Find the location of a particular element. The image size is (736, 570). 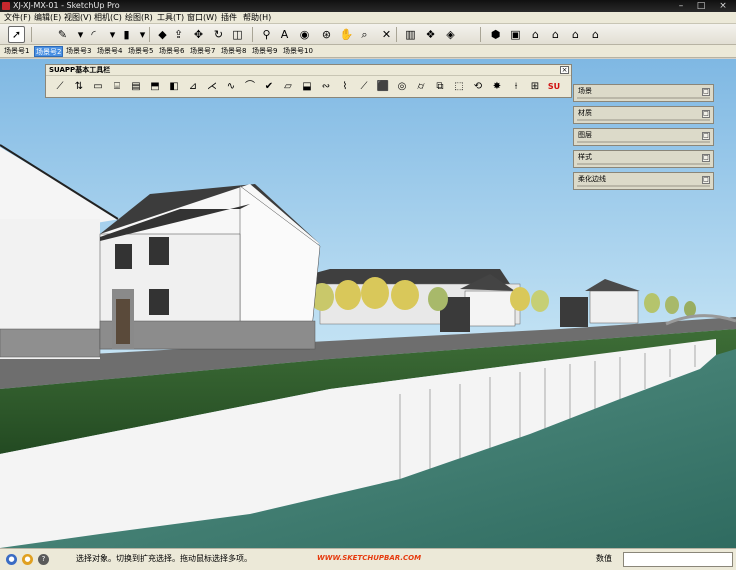

spline-tool-button: ∾ is located at coordinates (326, 87).